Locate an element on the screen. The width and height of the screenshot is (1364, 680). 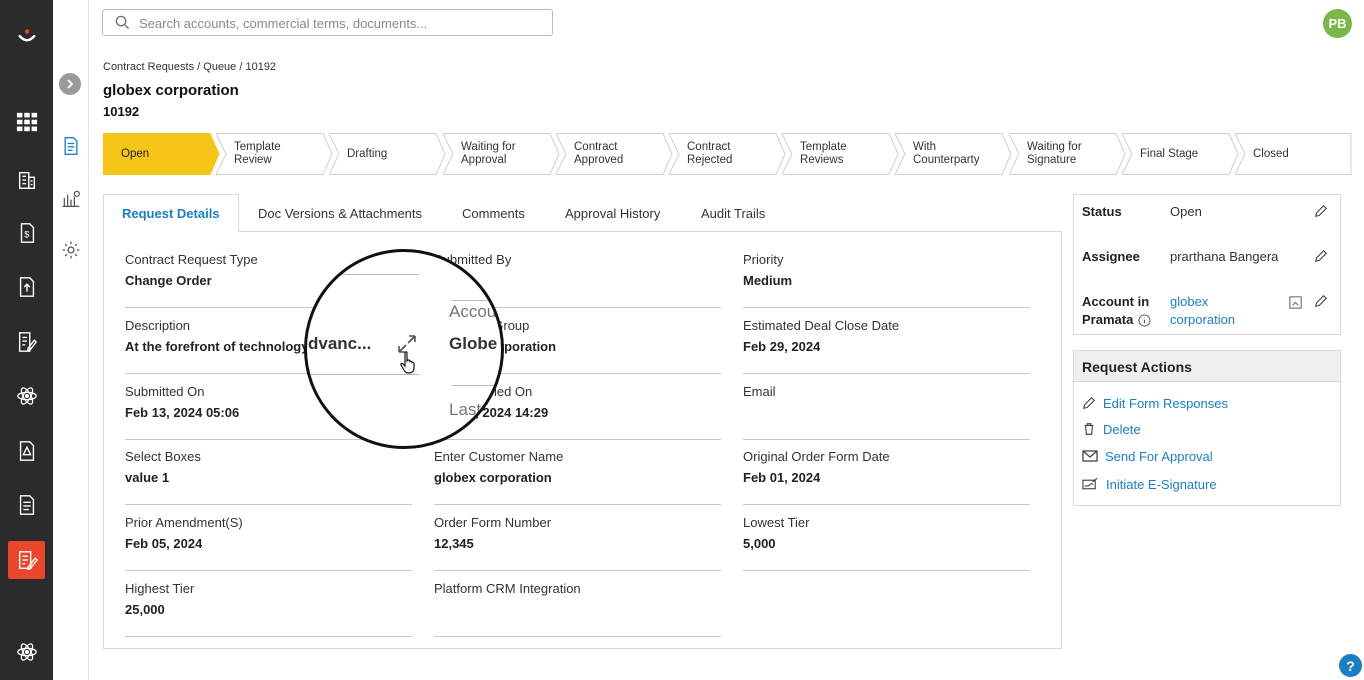
page-title: globex corporation is located at coordinates (171, 90).